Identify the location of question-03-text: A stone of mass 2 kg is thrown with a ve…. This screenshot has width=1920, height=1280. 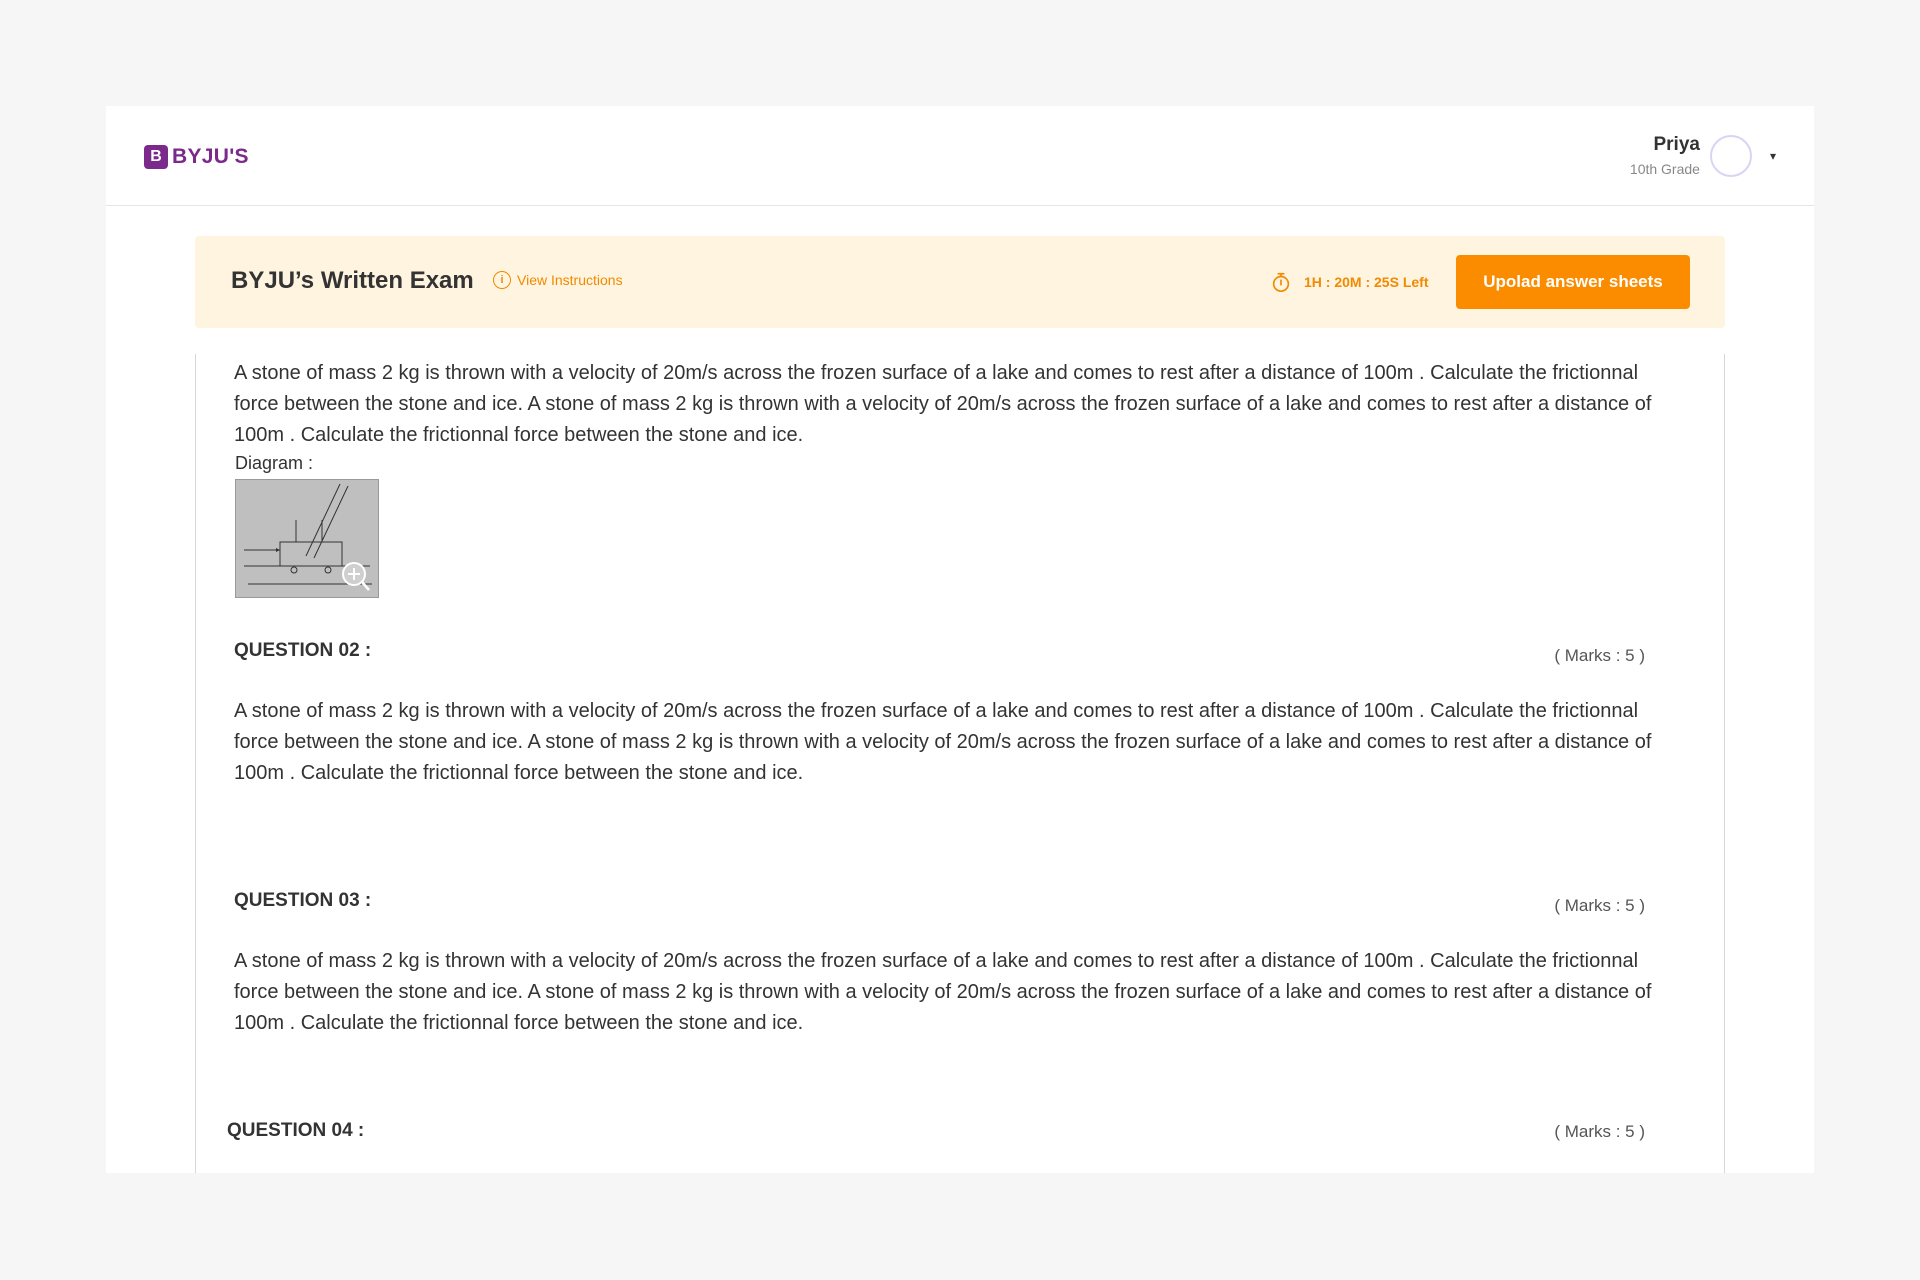
(943, 992).